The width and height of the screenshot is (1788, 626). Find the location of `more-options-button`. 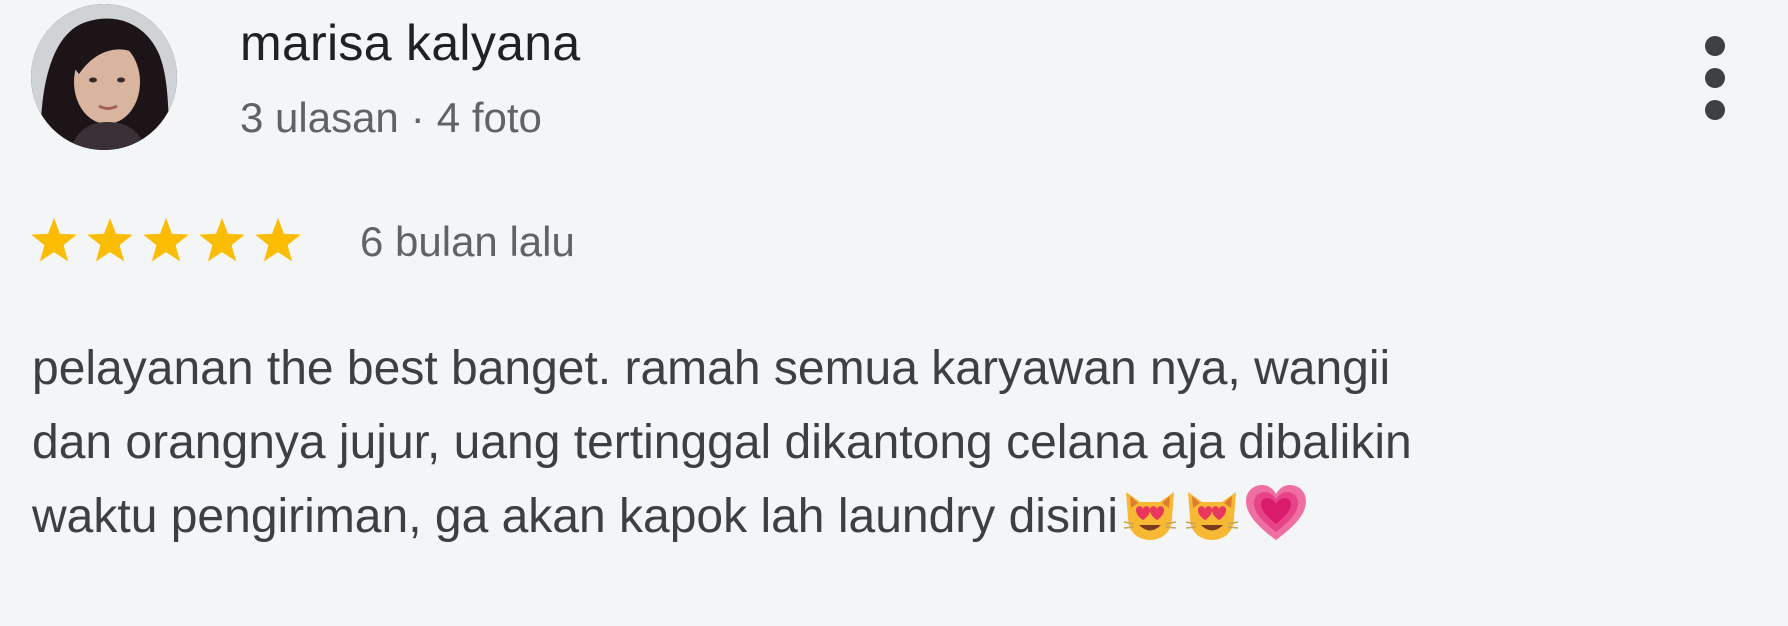

more-options-button is located at coordinates (1715, 78).